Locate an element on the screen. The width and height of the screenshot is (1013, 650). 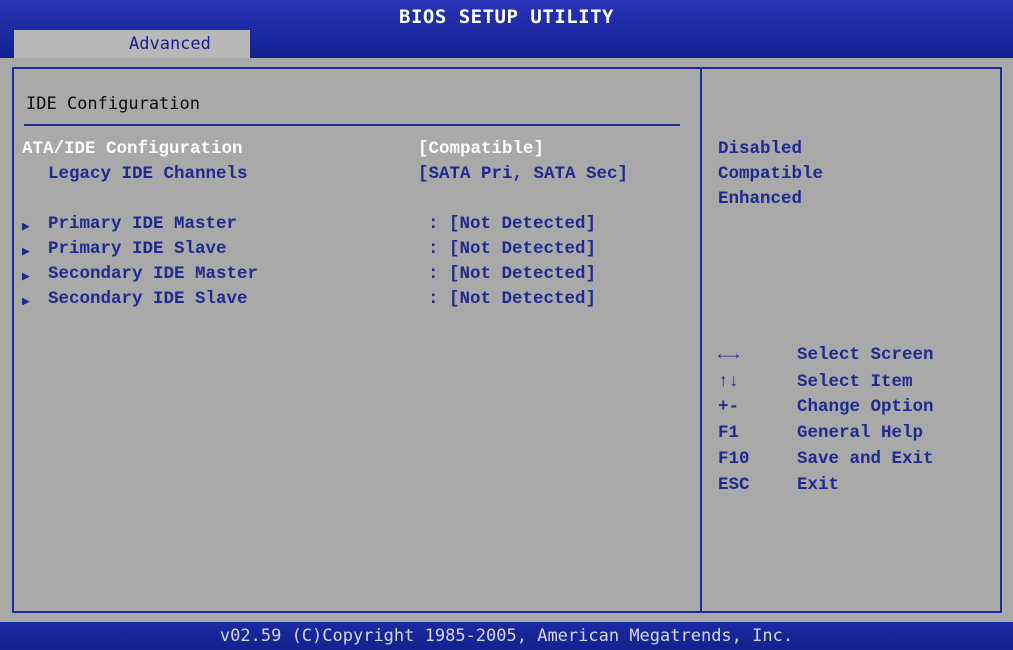
help-key-plus-minus: +- is located at coordinates (729, 407).